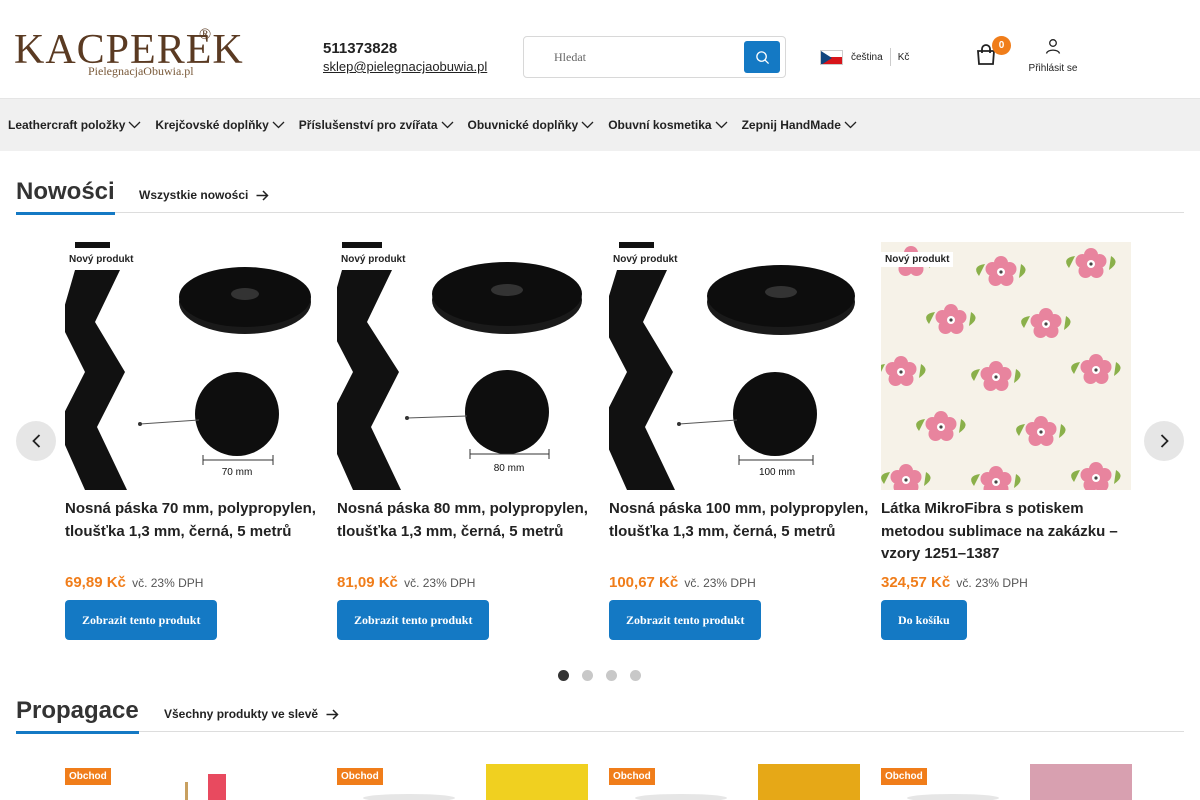 This screenshot has height=800, width=1200. I want to click on product-price: 324,57 Kč vč. 23% DPH, so click(954, 582).